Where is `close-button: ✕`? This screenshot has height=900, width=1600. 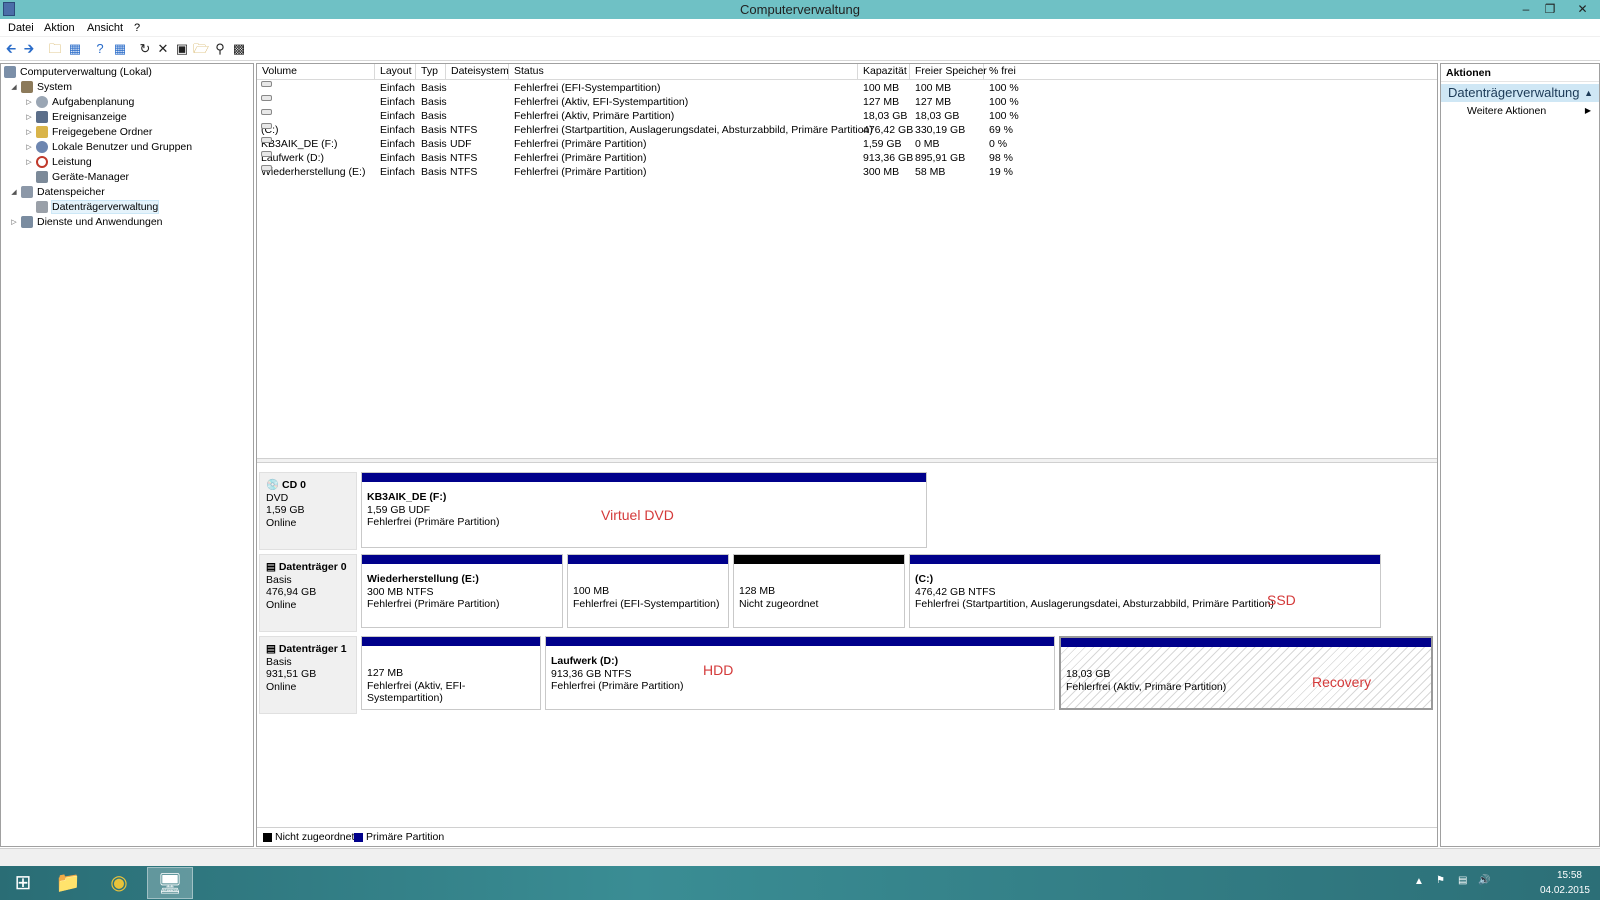
close-button: ✕ is located at coordinates (1582, 9).